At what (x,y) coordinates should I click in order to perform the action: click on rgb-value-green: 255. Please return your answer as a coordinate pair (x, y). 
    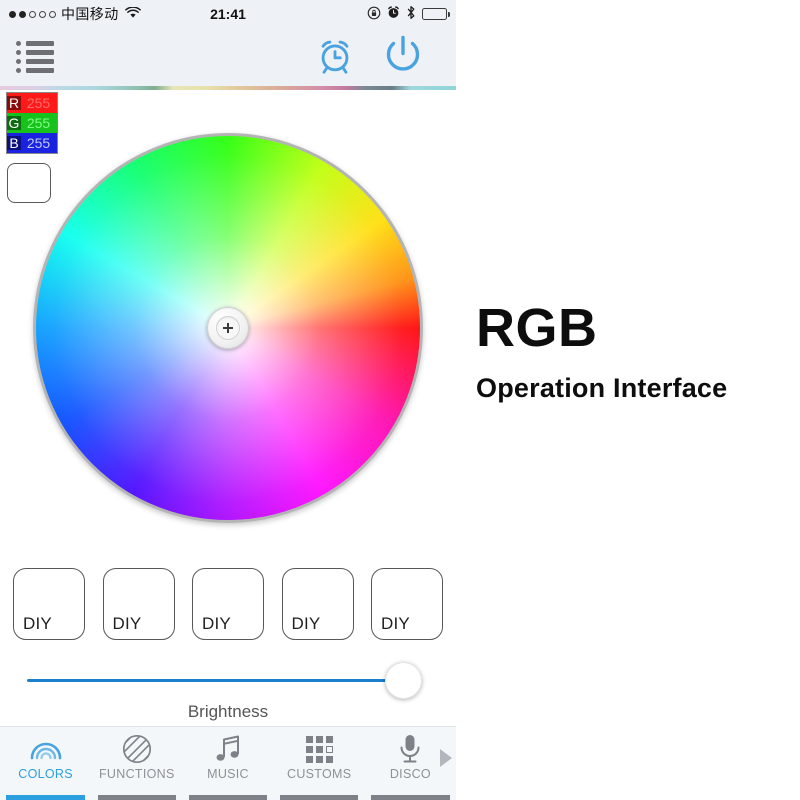
    Looking at the image, I should click on (38, 123).